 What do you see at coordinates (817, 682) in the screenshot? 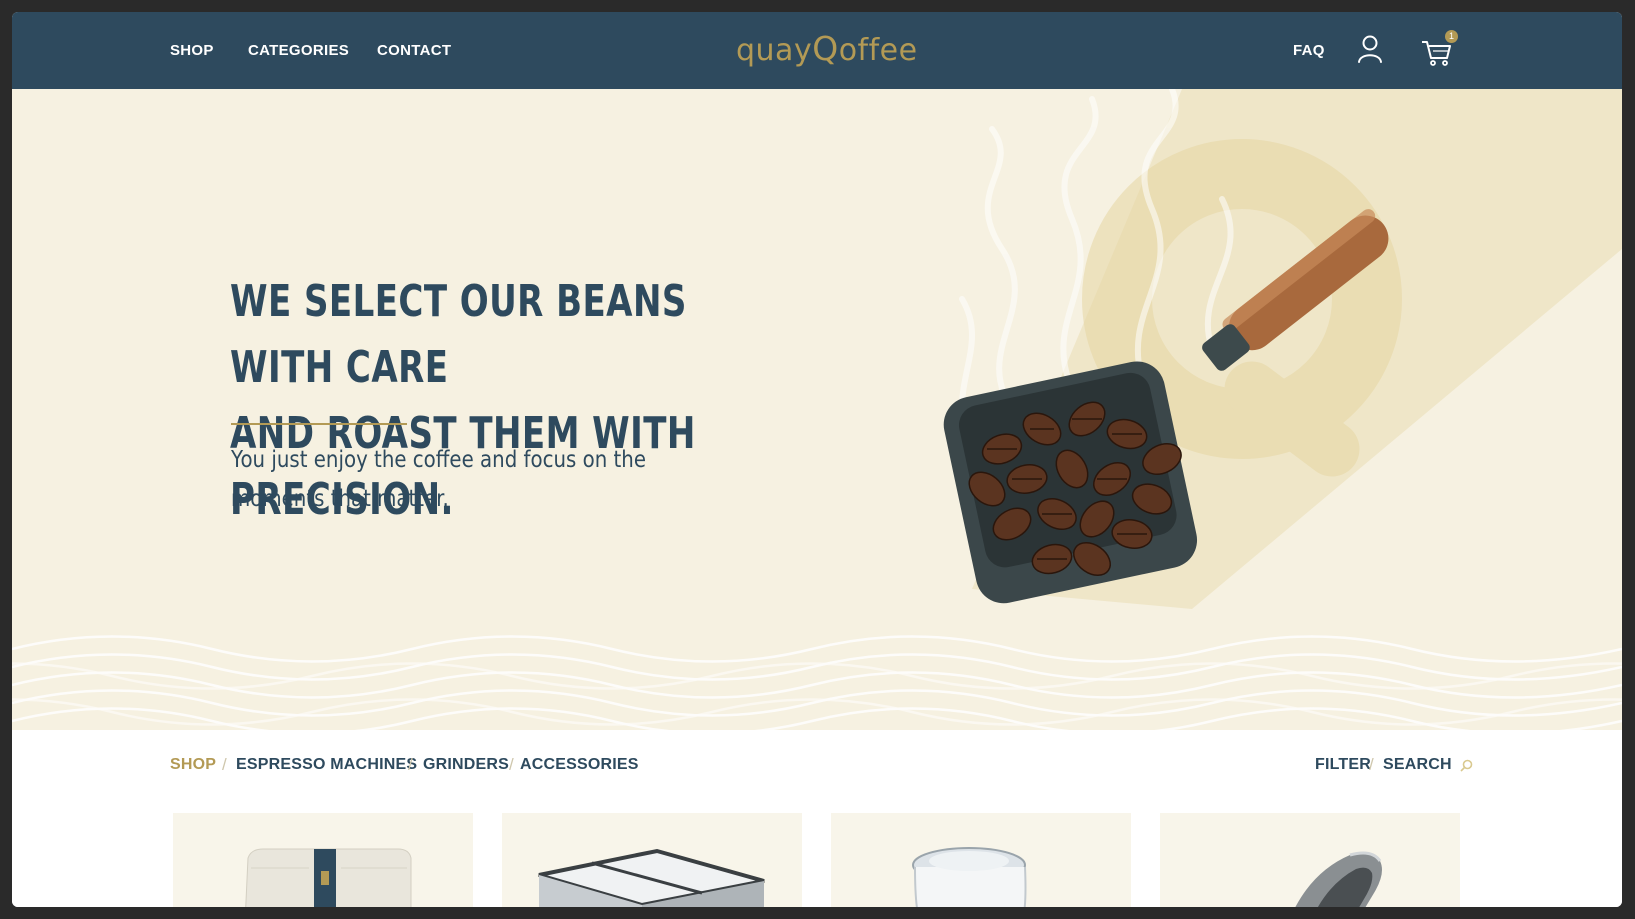
I see `wave-pattern` at bounding box center [817, 682].